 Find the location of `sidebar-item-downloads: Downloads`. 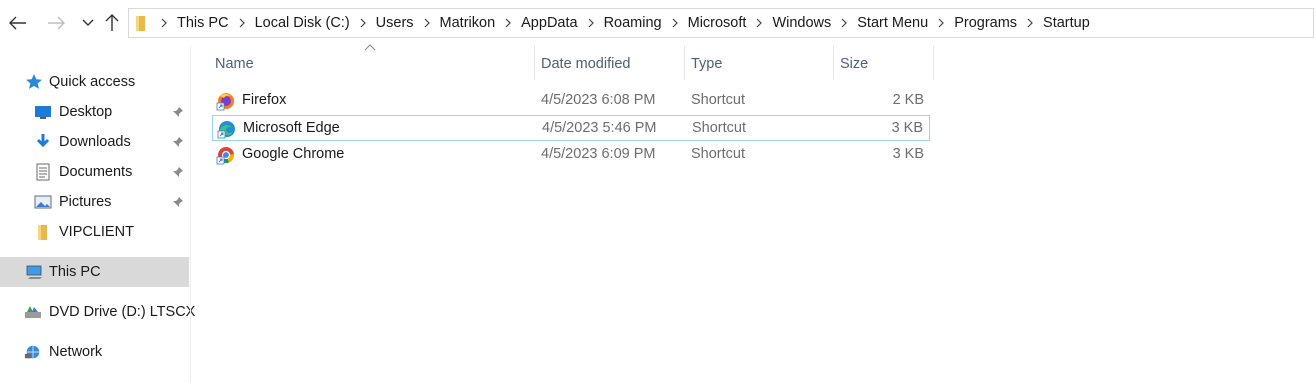

sidebar-item-downloads: Downloads is located at coordinates (94, 142).